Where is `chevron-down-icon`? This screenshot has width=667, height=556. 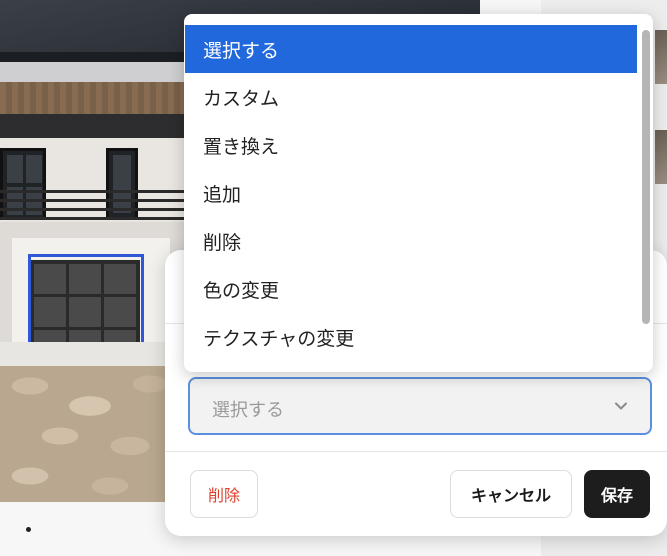
chevron-down-icon is located at coordinates (621, 406).